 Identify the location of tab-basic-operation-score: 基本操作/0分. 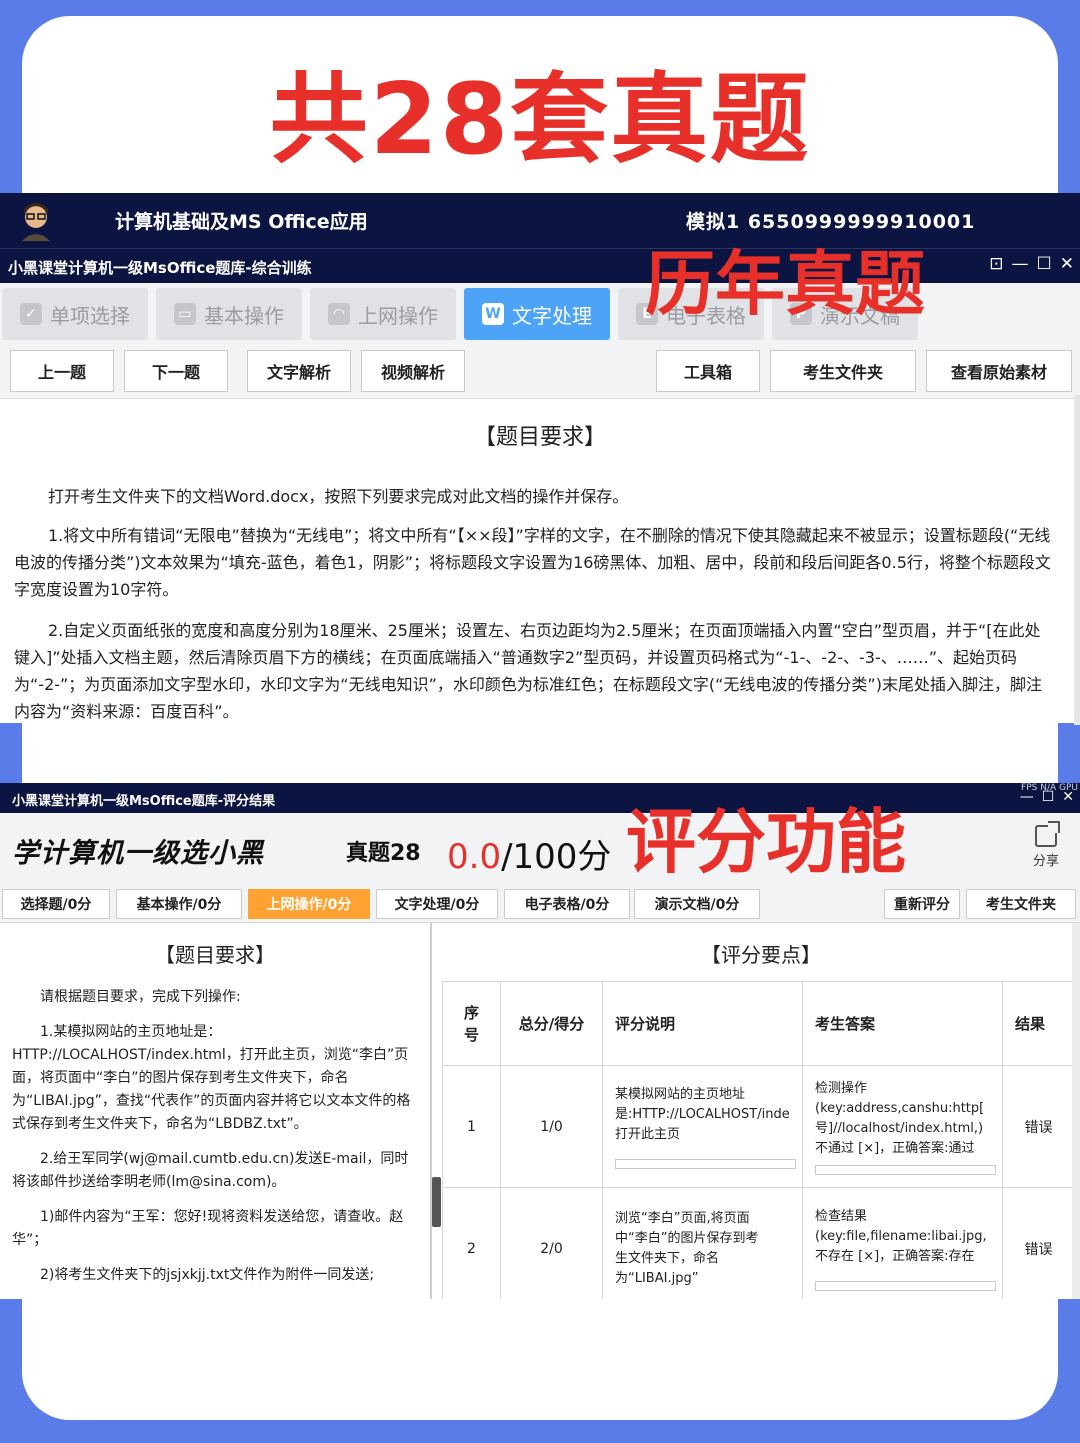
(179, 904).